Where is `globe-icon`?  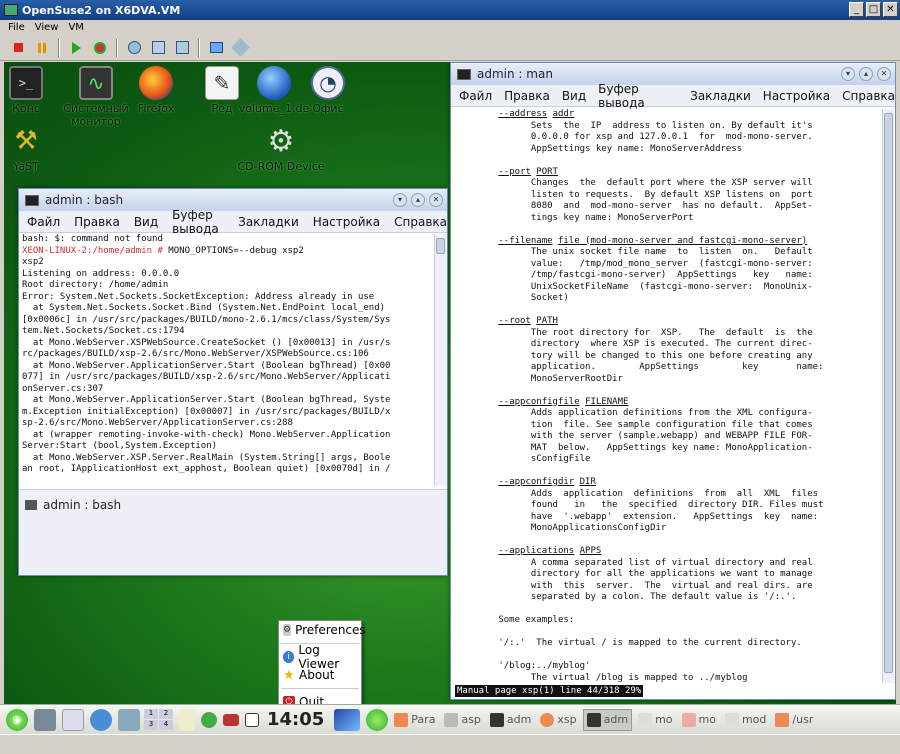
globe-icon is located at coordinates (274, 83).